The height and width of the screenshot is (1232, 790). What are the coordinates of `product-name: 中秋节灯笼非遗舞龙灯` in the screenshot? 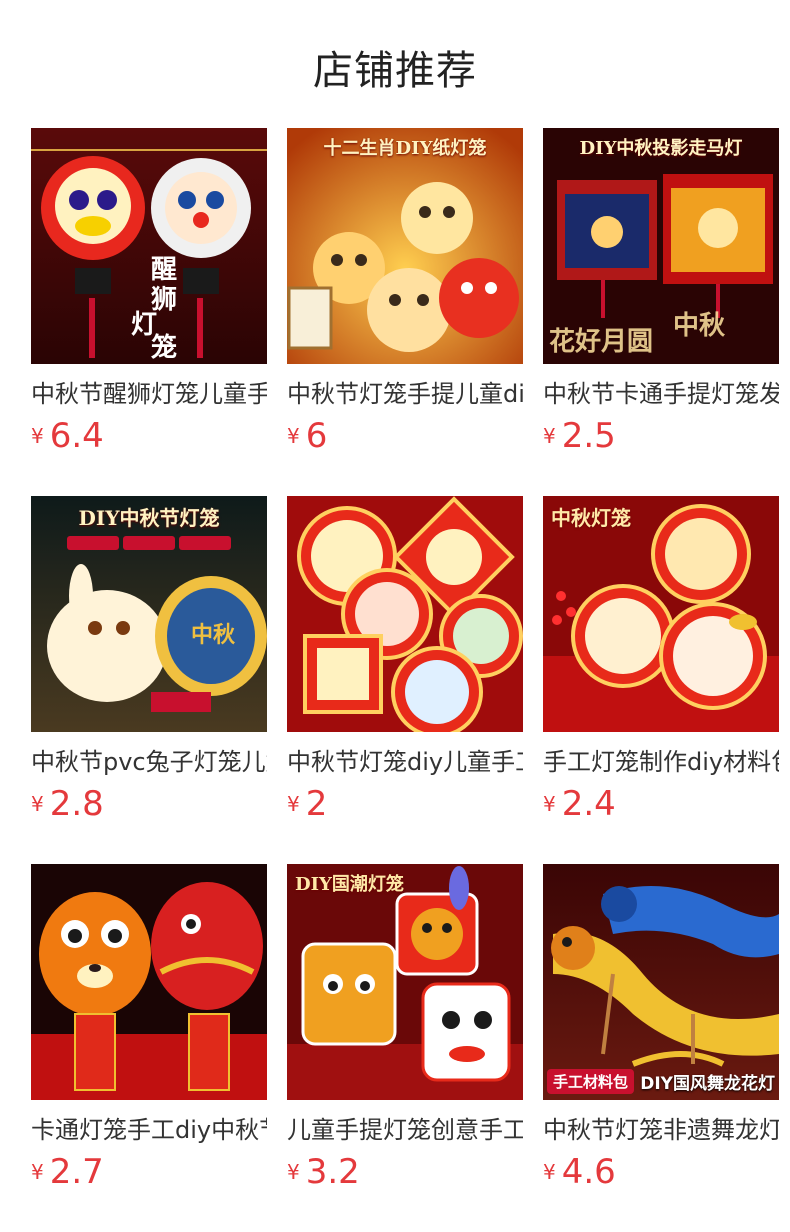 It's located at (661, 1130).